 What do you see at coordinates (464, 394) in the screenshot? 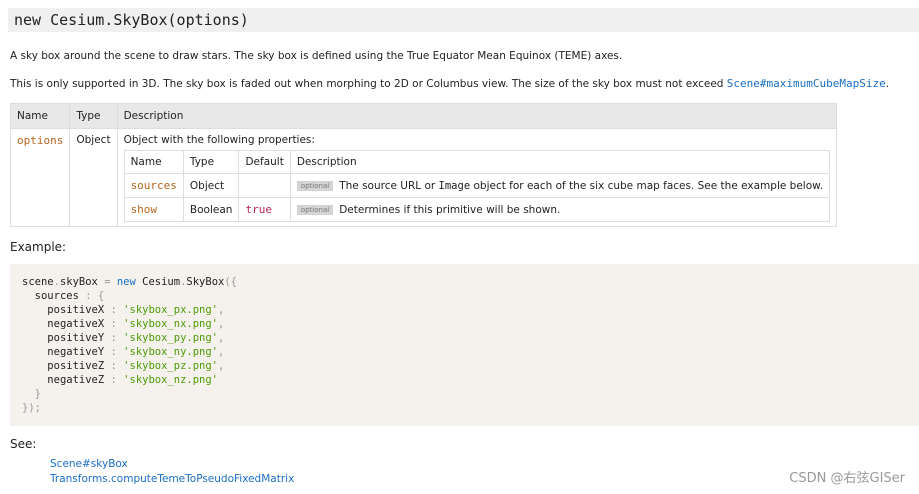
I see `code-line-9: }` at bounding box center [464, 394].